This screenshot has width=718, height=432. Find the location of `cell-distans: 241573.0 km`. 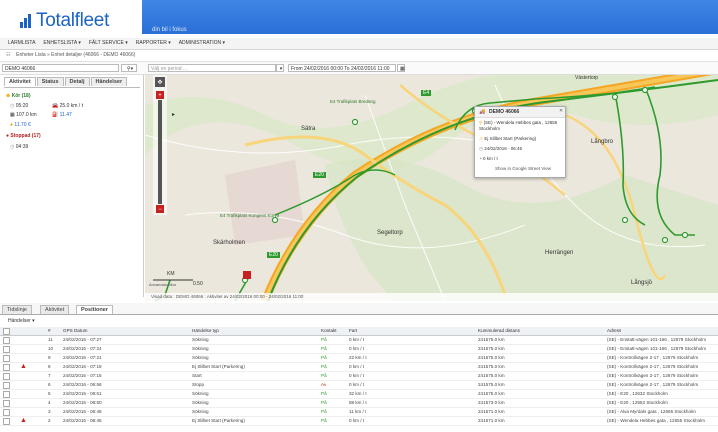

cell-distans: 241573.0 km is located at coordinates (491, 402).